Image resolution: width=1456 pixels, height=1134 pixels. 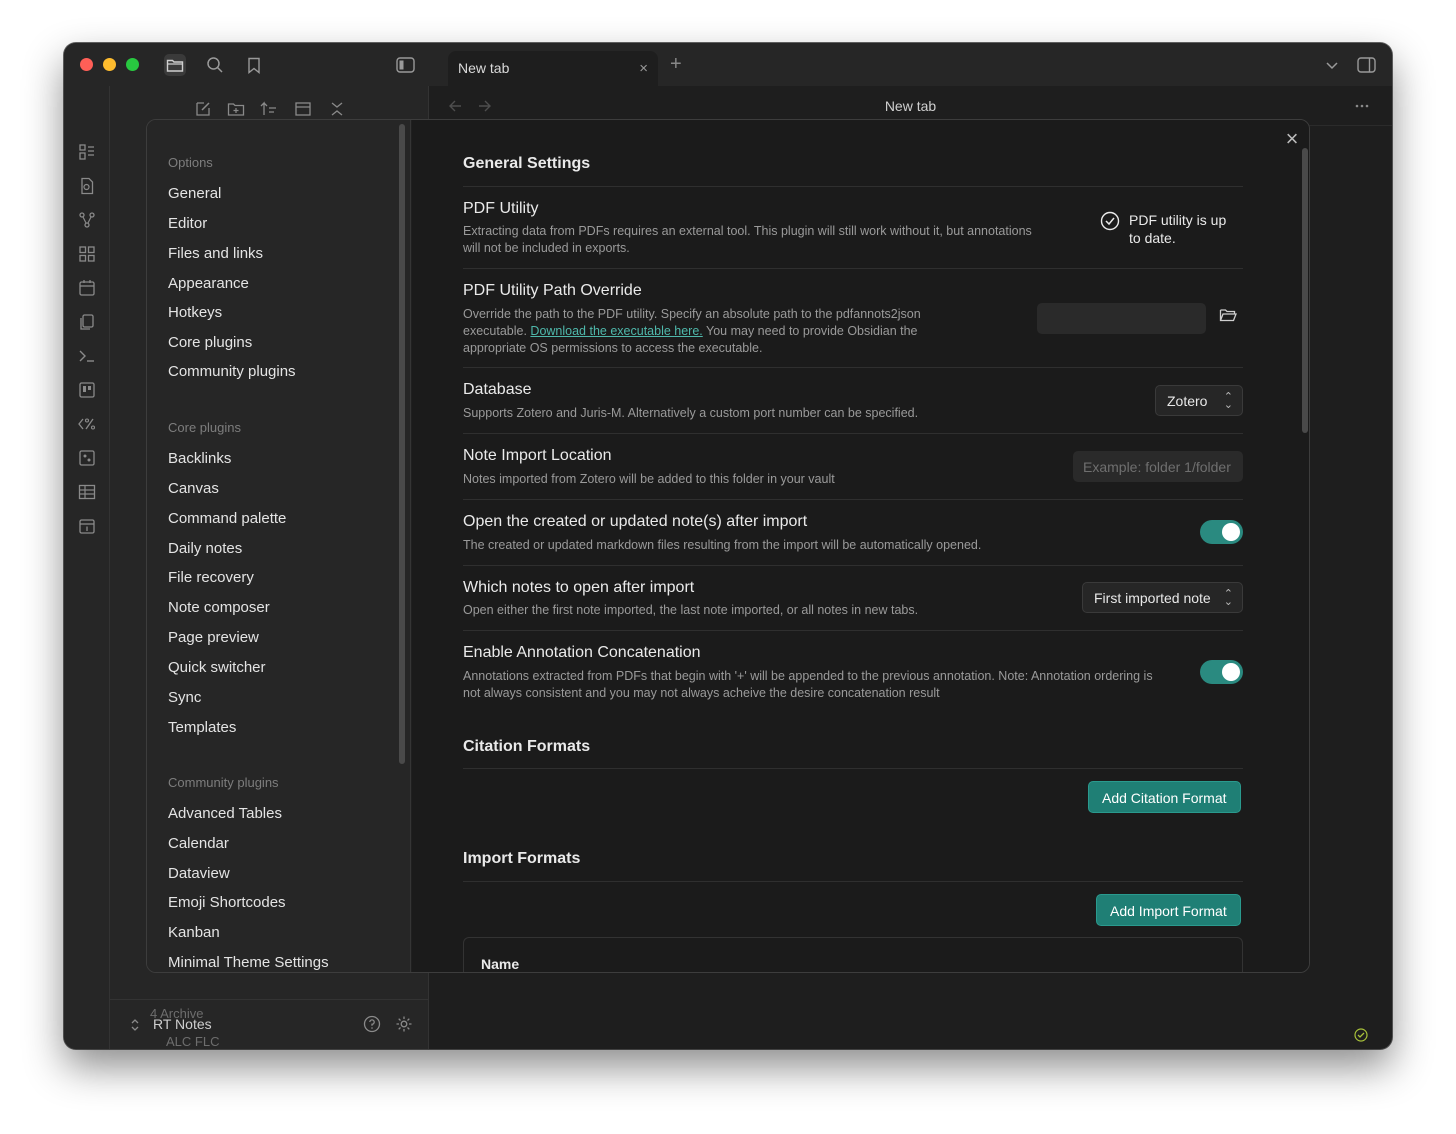 I want to click on left-ribbon, so click(x=87, y=567).